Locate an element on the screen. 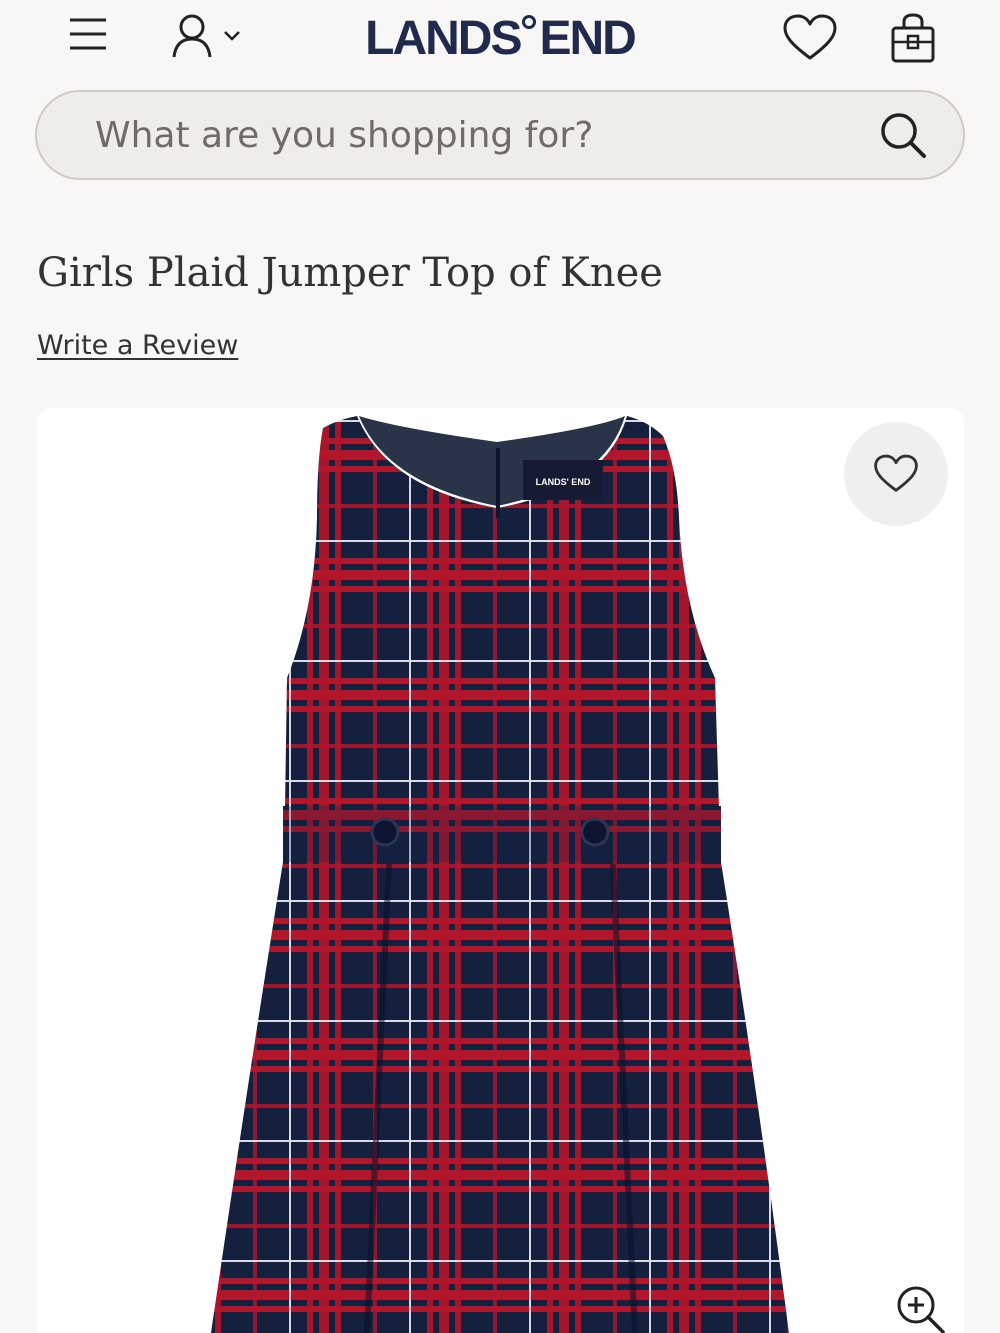 This screenshot has height=1333, width=1000. account-button is located at coordinates (205, 36).